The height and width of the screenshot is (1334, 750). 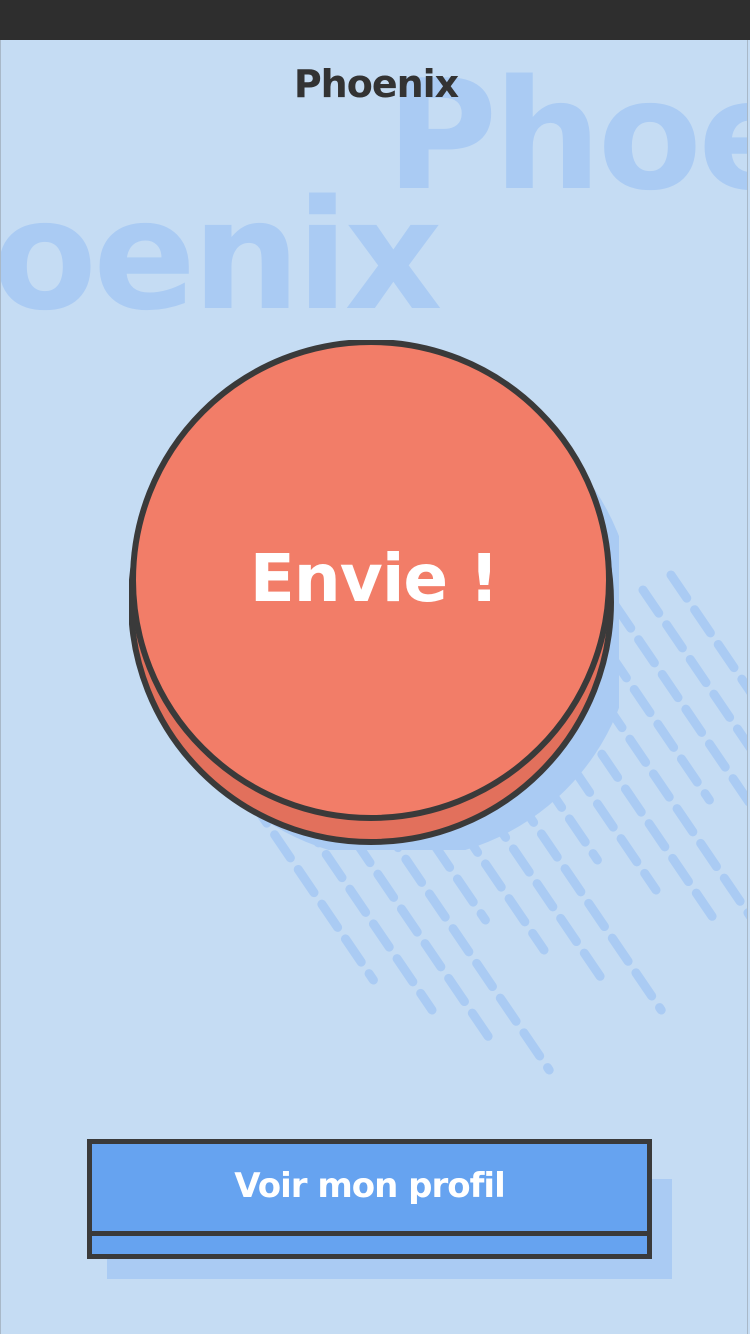 I want to click on view-profile-button-label: Voir mon profil, so click(x=369, y=1186).